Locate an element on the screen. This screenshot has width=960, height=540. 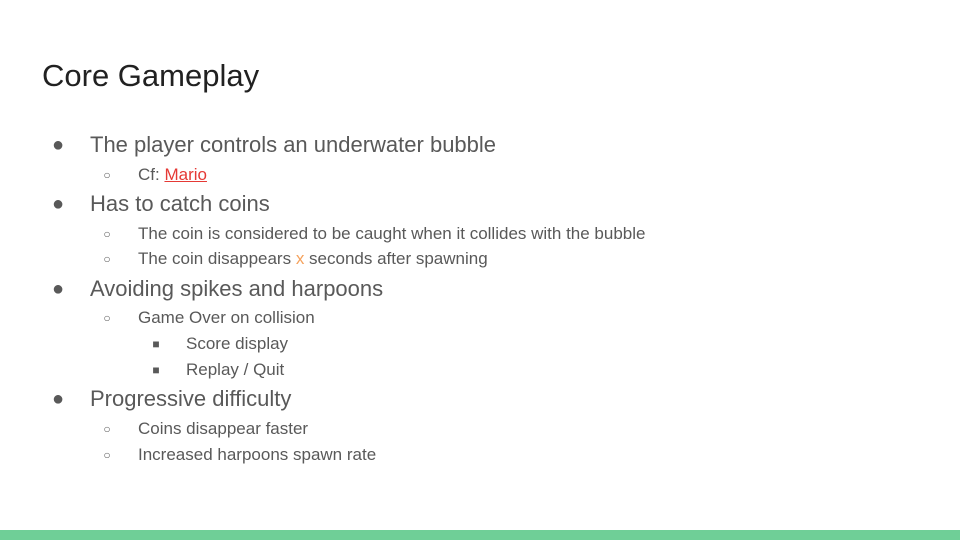
mario-link: Mario is located at coordinates (185, 174).